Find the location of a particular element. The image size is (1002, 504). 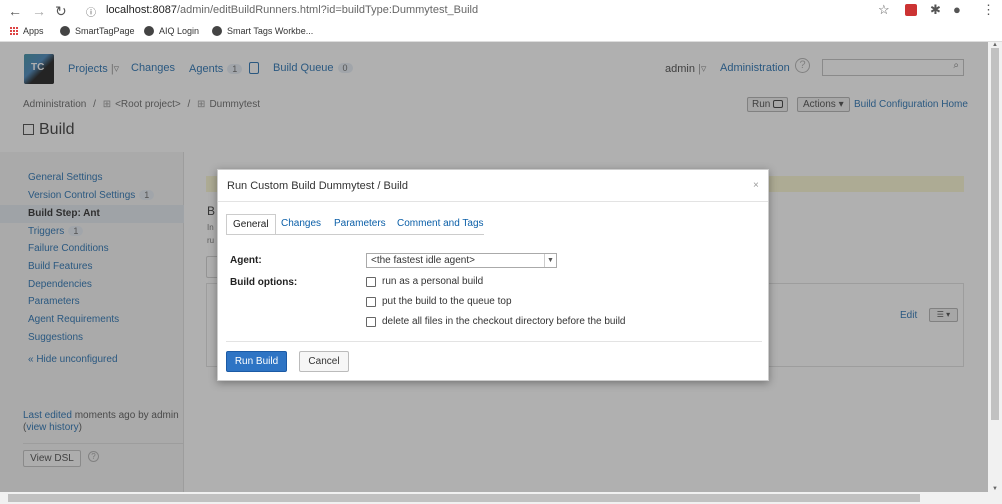

agent-select: <the fastest idle agent> ▼ is located at coordinates (461, 260).